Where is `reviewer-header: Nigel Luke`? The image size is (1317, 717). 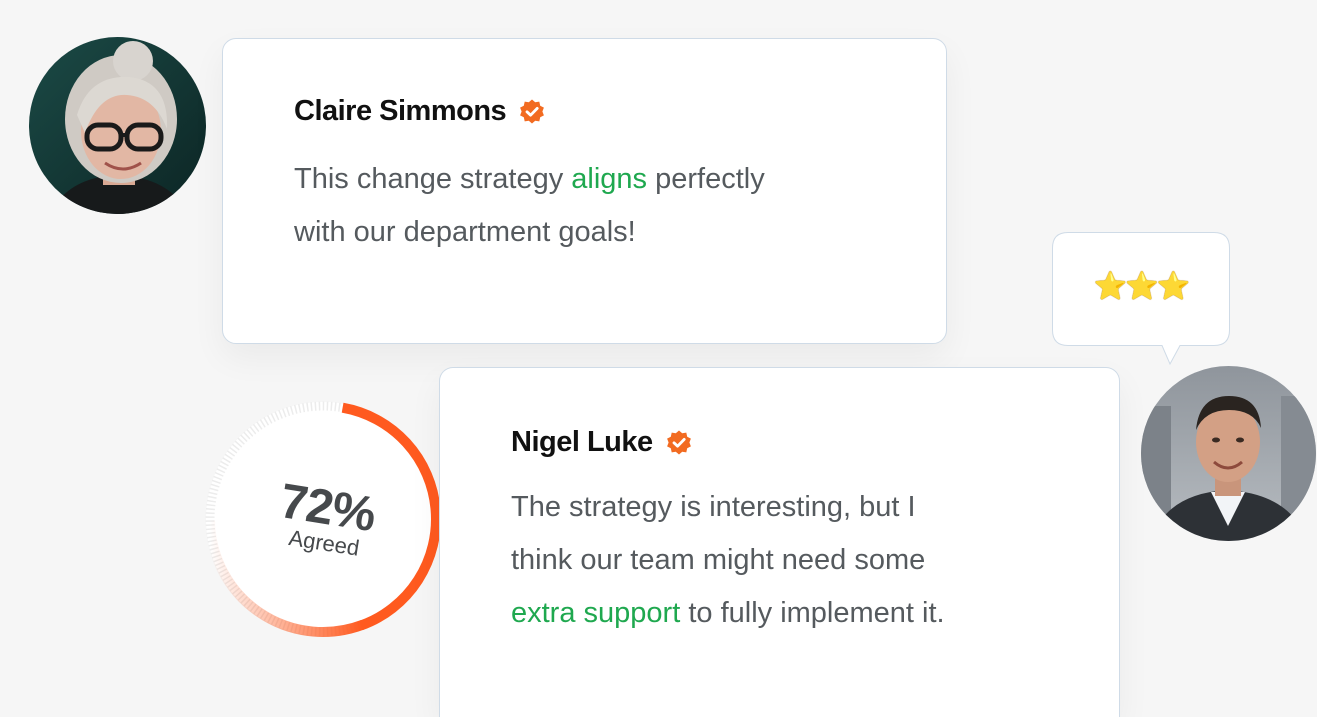
reviewer-header: Nigel Luke is located at coordinates (602, 442).